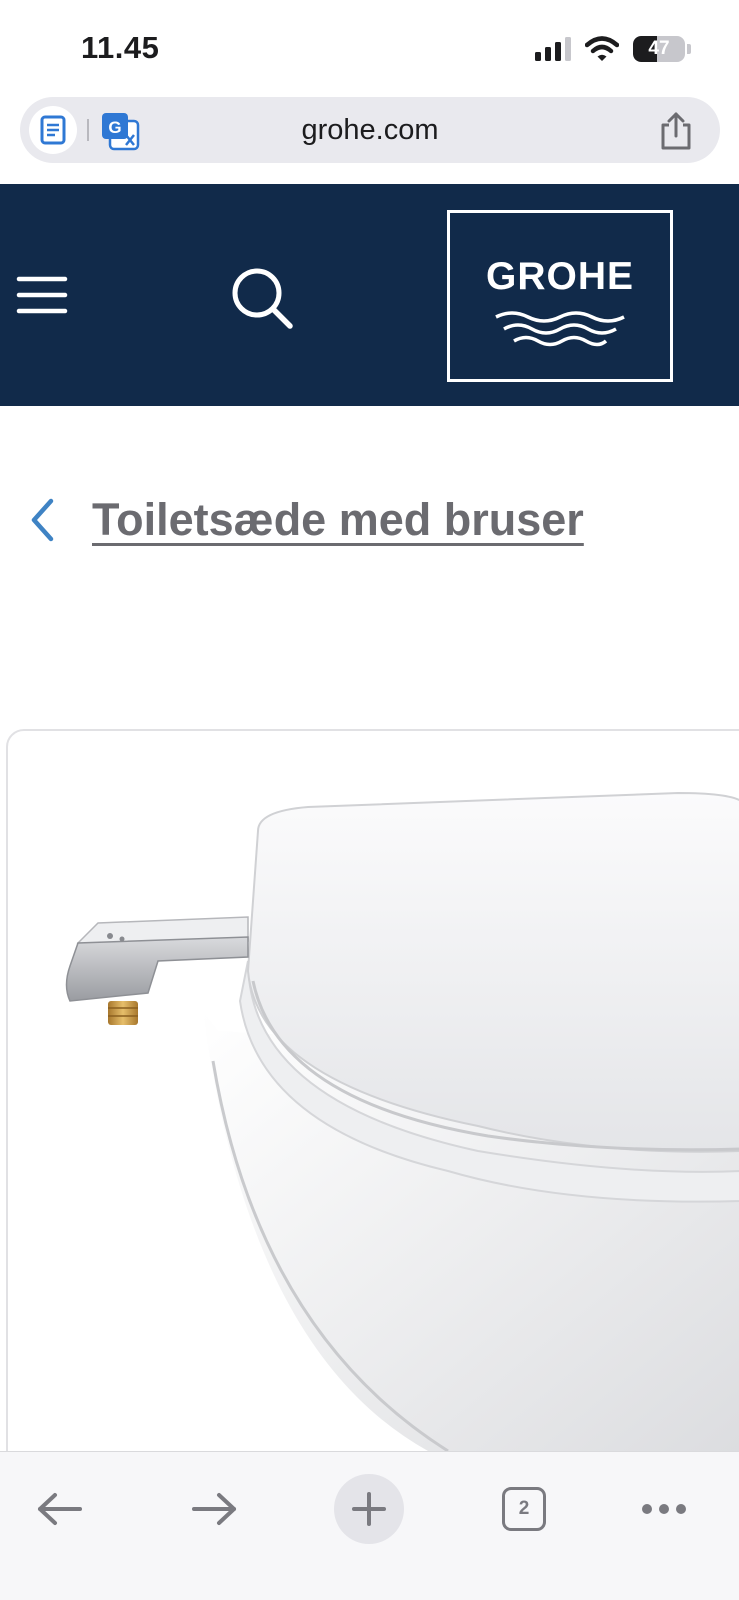 The height and width of the screenshot is (1600, 739). Describe the element at coordinates (120, 47) in the screenshot. I see `status-time: 11.45` at that location.